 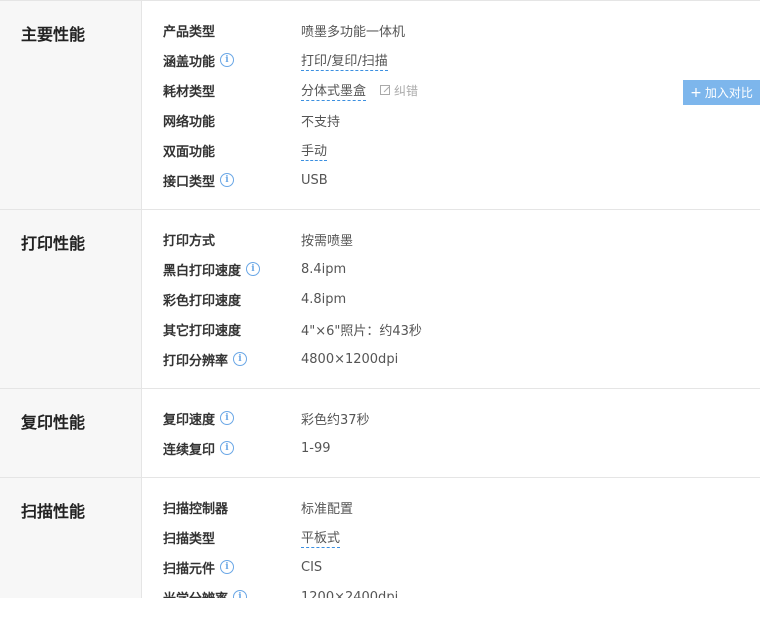 I want to click on spec-row: 扫描类型 平板式, so click(x=451, y=537).